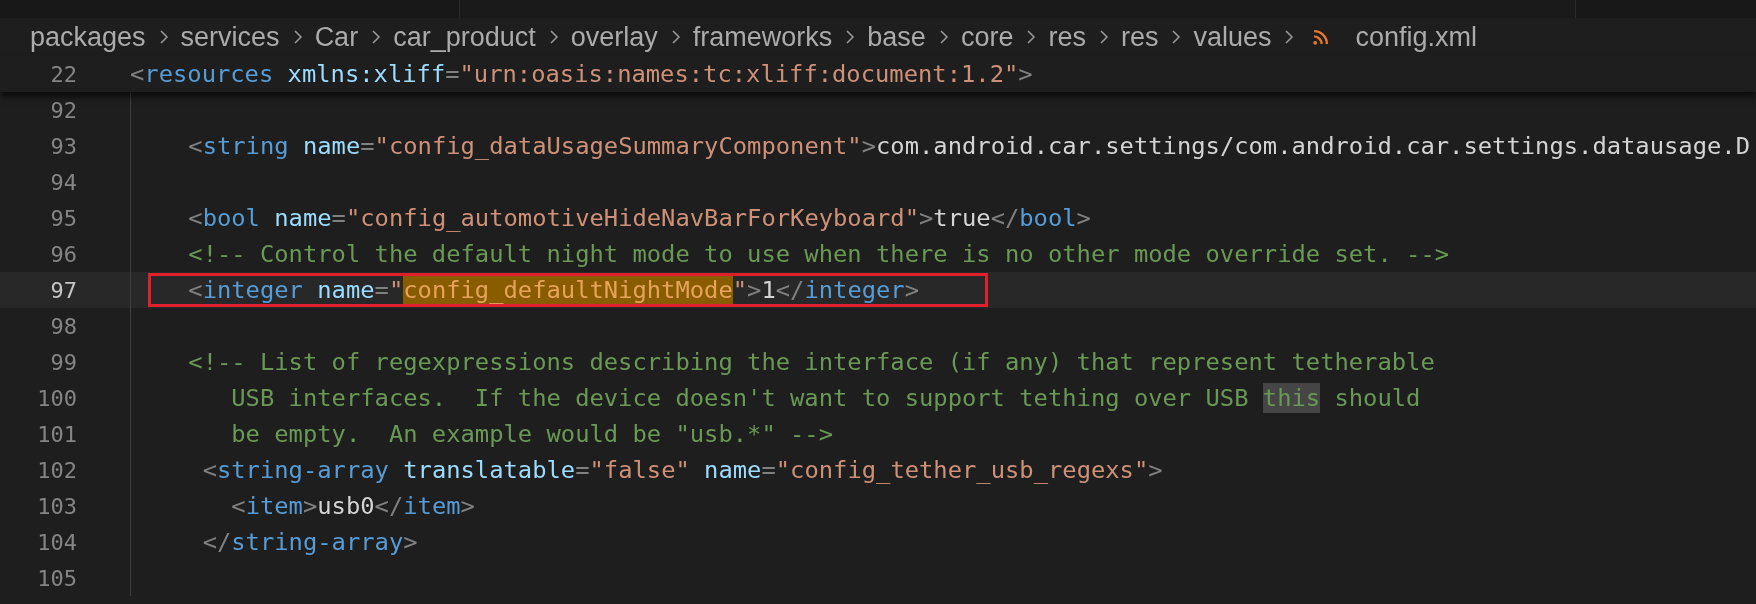 The height and width of the screenshot is (604, 1756). Describe the element at coordinates (63, 254) in the screenshot. I see `line-number: 96` at that location.